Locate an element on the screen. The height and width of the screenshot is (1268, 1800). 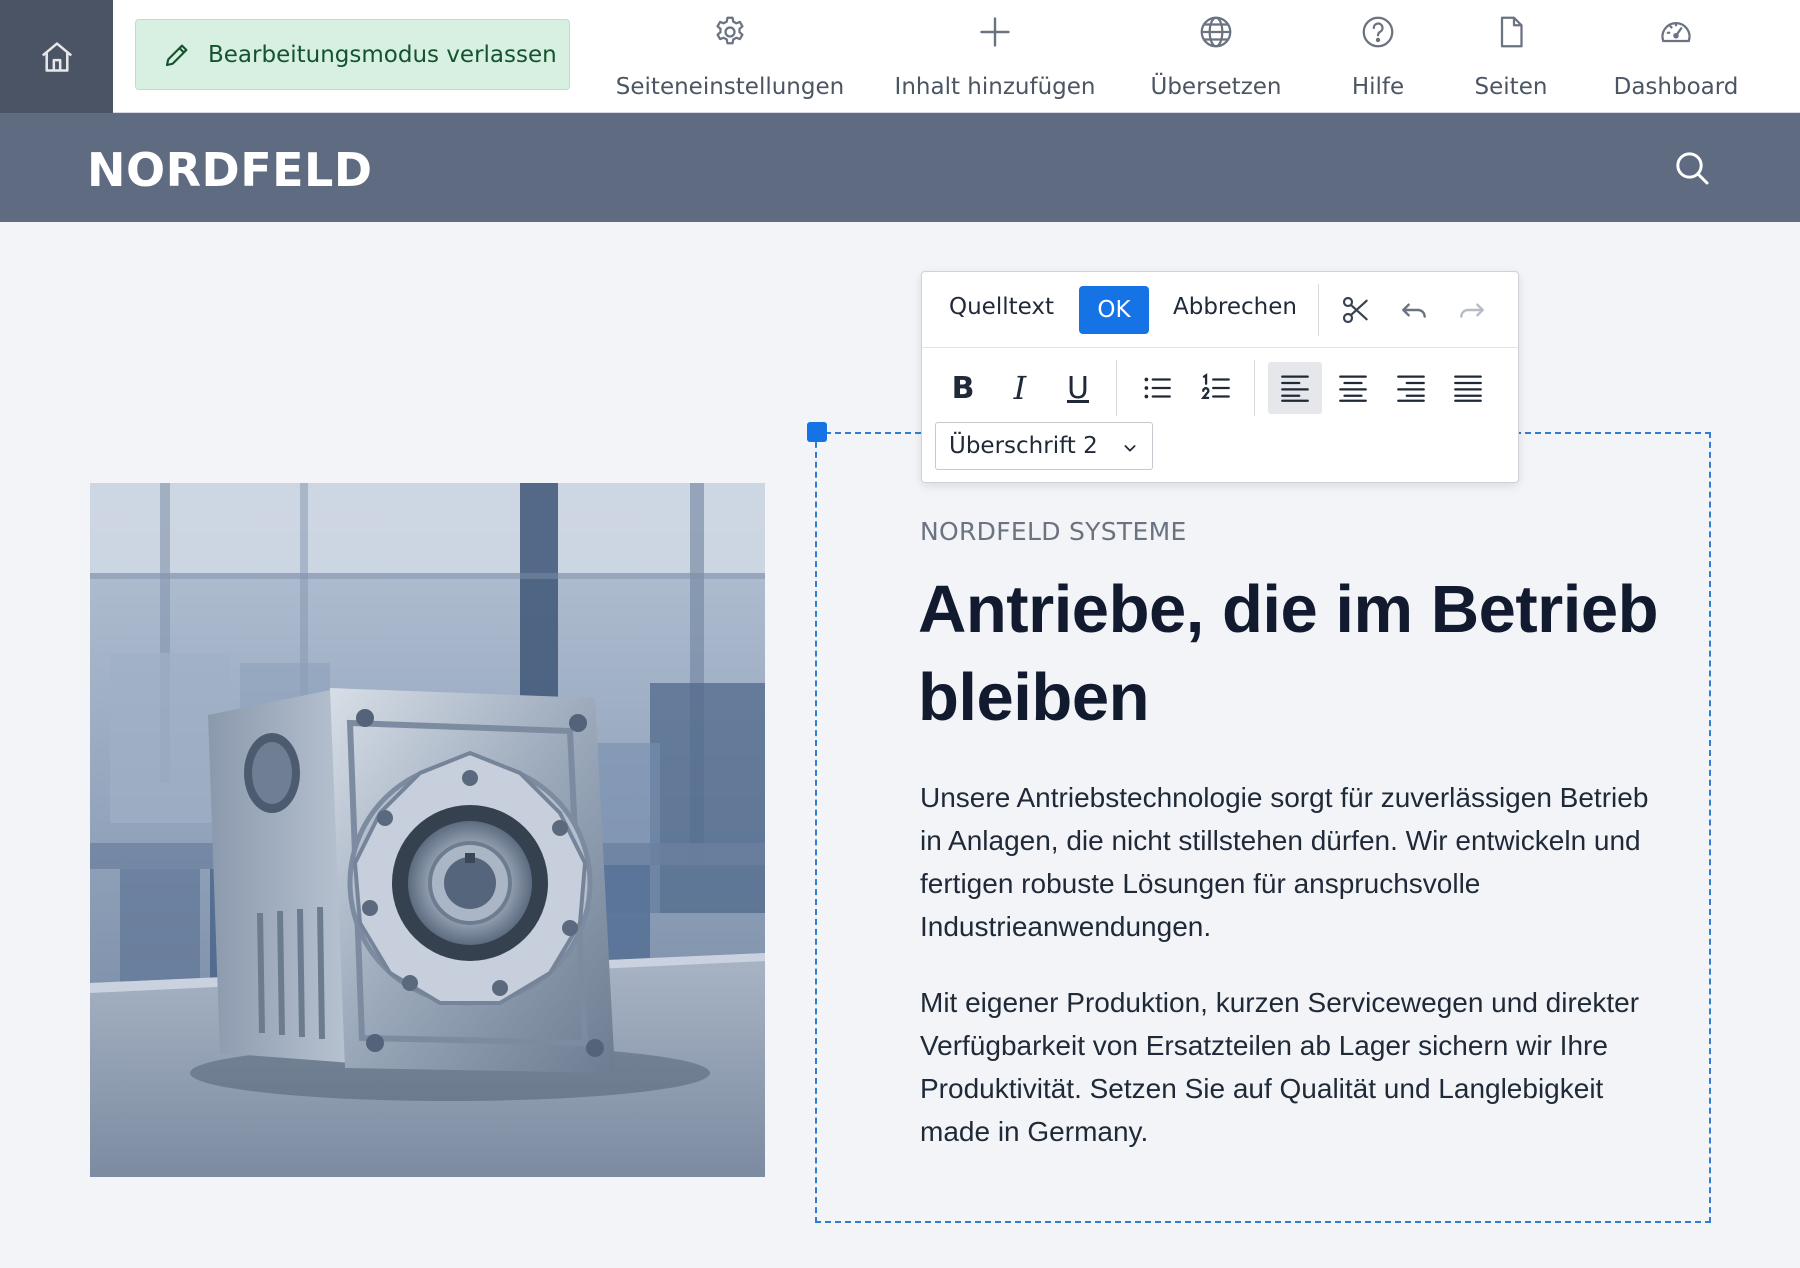
italic-icon: I is located at coordinates (1020, 388).